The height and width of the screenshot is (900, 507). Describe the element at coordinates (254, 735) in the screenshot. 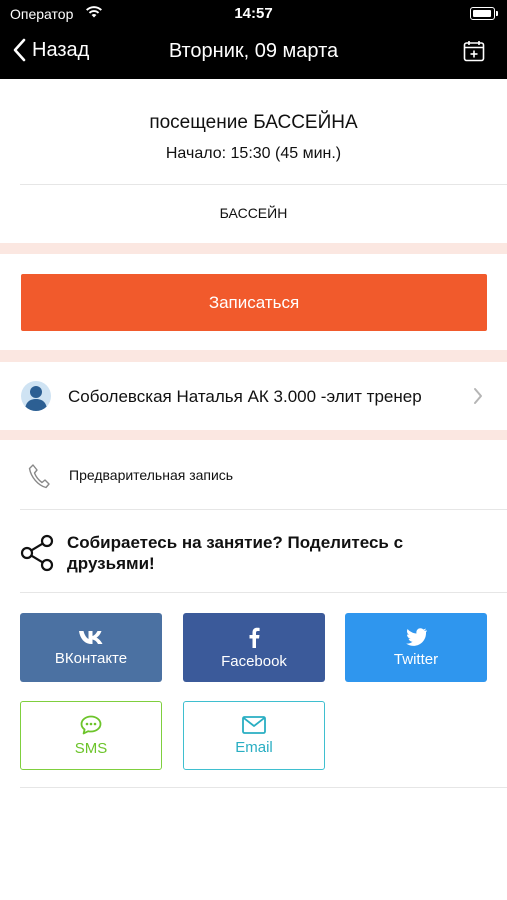

I see `share-email-button: Email` at that location.